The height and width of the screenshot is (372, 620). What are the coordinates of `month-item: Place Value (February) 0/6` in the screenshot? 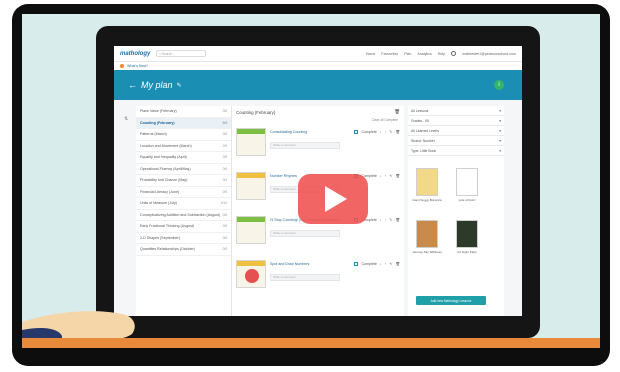 It's located at (183, 112).